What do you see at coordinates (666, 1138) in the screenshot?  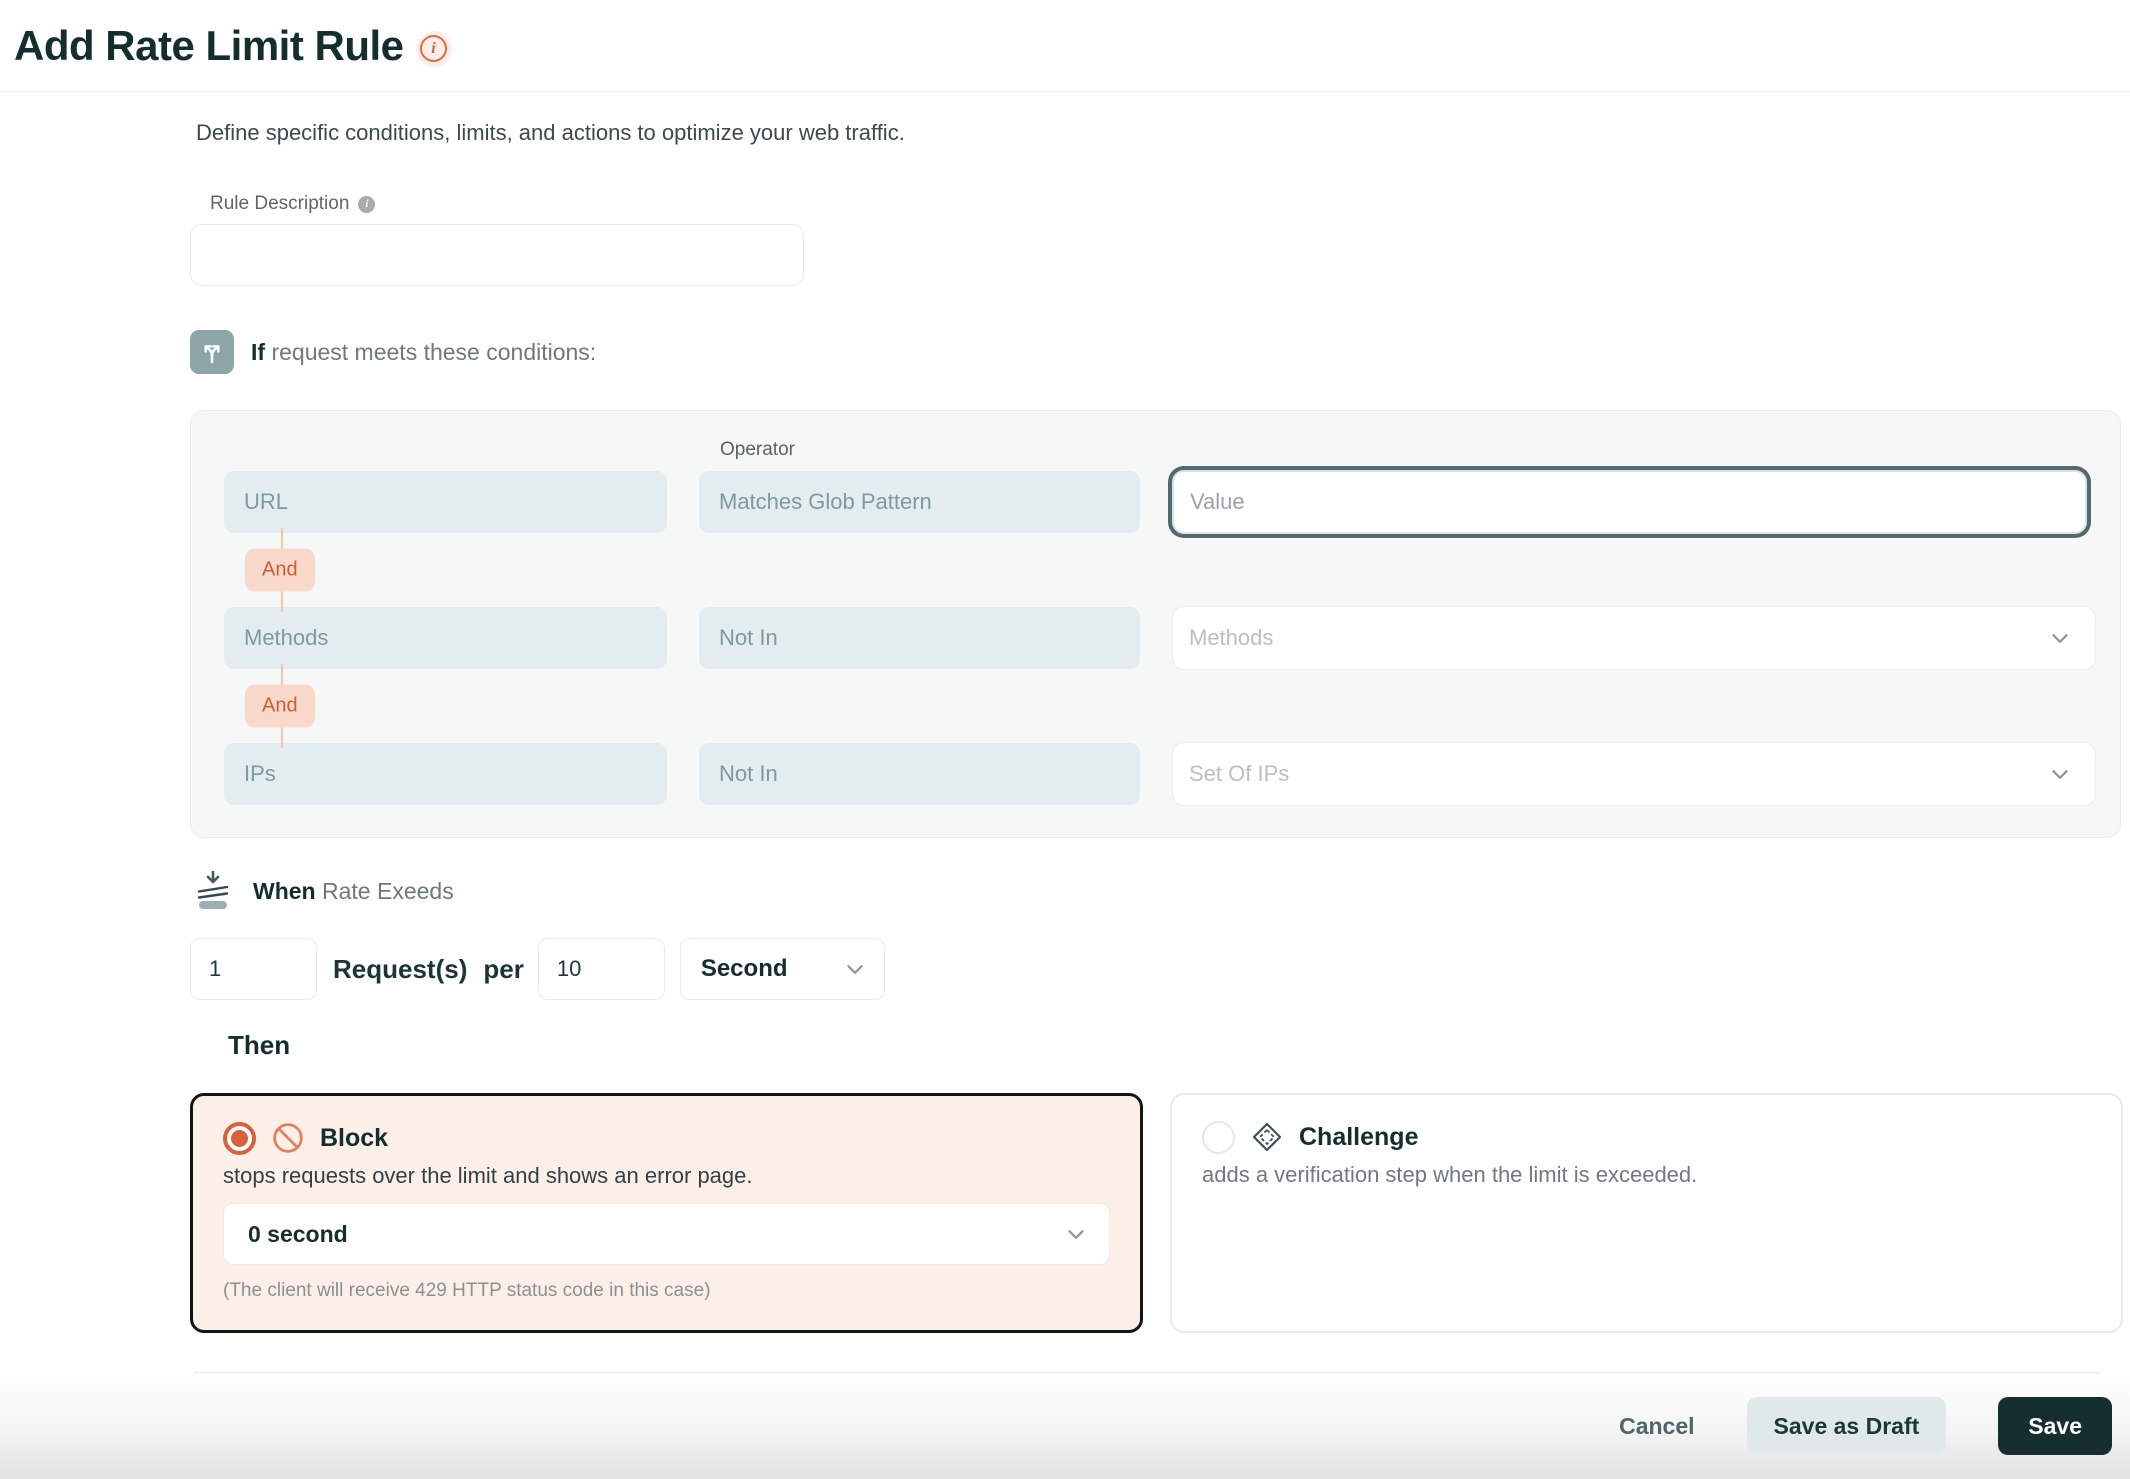 I see `block-option-header: Block` at bounding box center [666, 1138].